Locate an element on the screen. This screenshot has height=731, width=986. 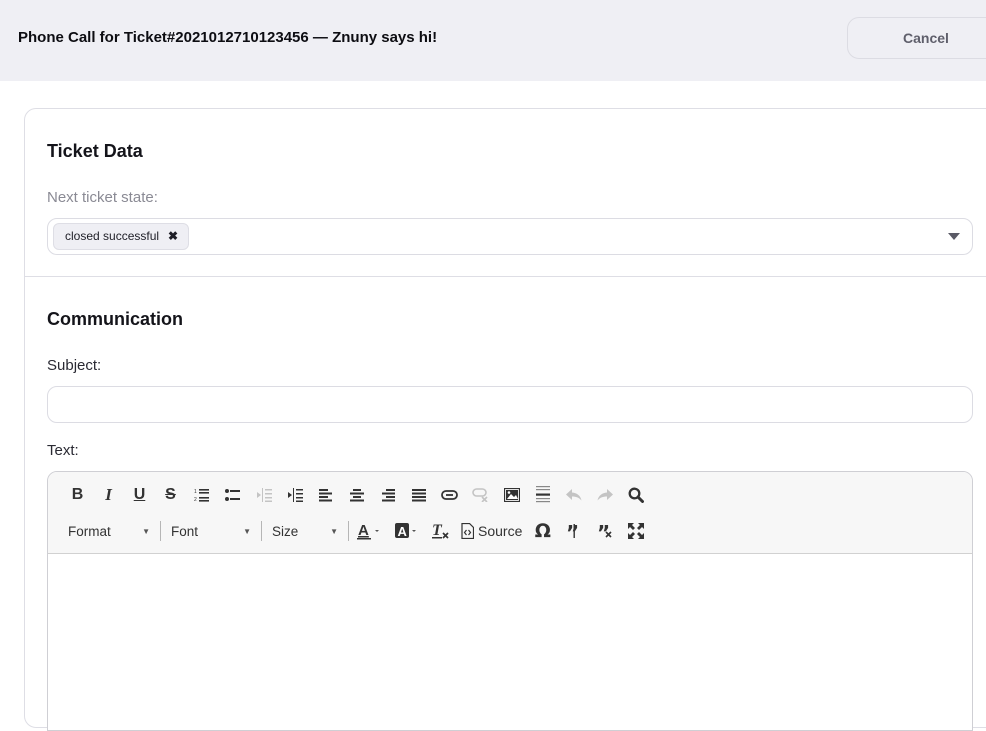
increase-indent-button is located at coordinates (294, 495).